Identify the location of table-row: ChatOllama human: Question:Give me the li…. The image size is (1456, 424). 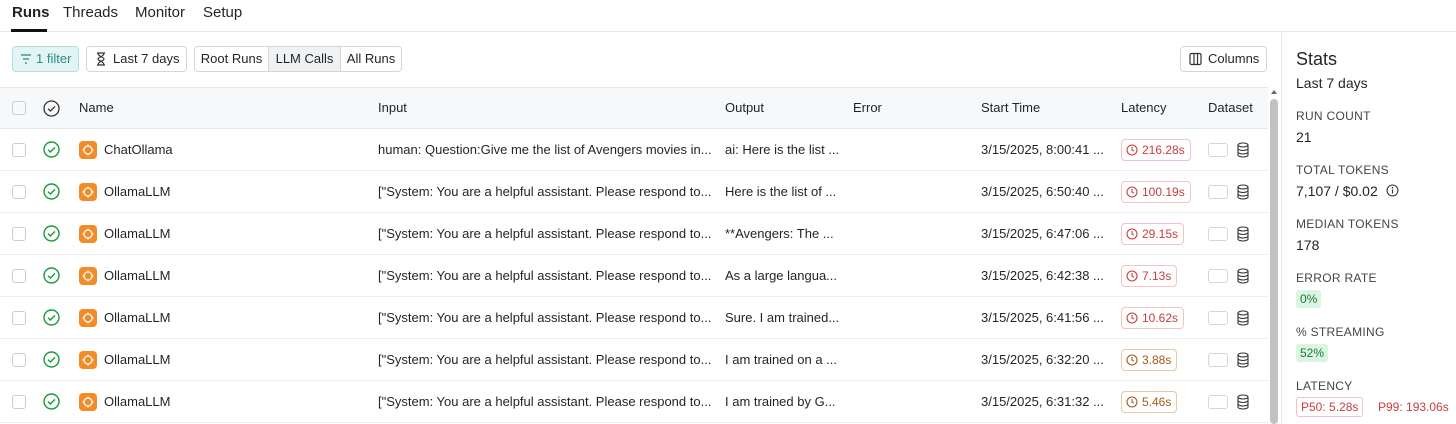
(634, 150).